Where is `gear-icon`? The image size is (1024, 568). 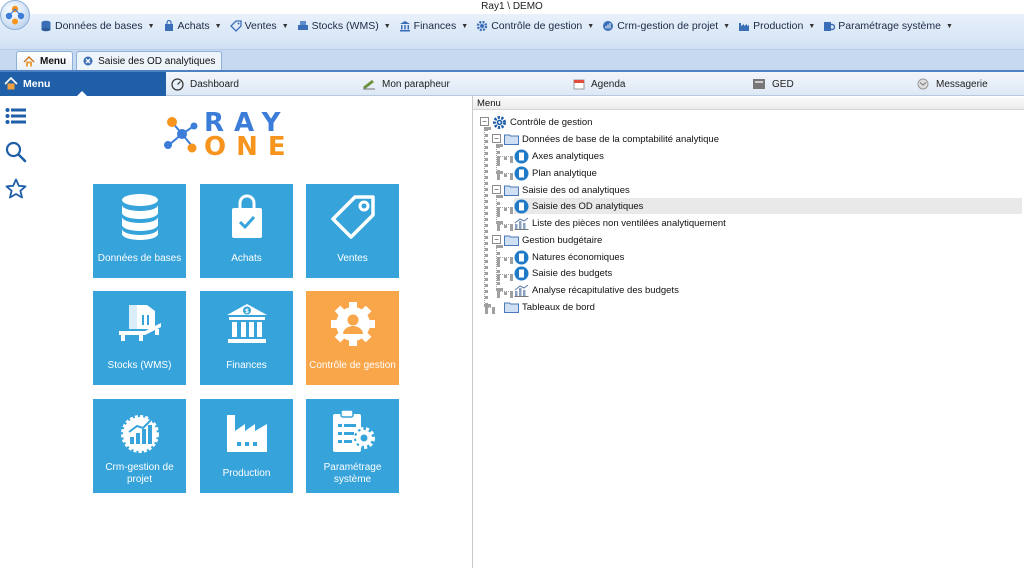 gear-icon is located at coordinates (482, 26).